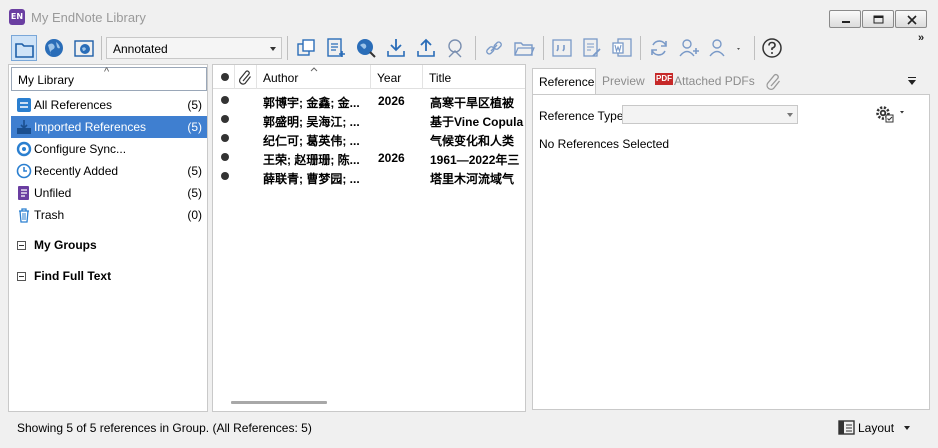 The width and height of the screenshot is (938, 448). Describe the element at coordinates (369, 138) in the screenshot. I see `reference-row: 纪仁可; 葛英伟; ... 气候变化和人类` at that location.